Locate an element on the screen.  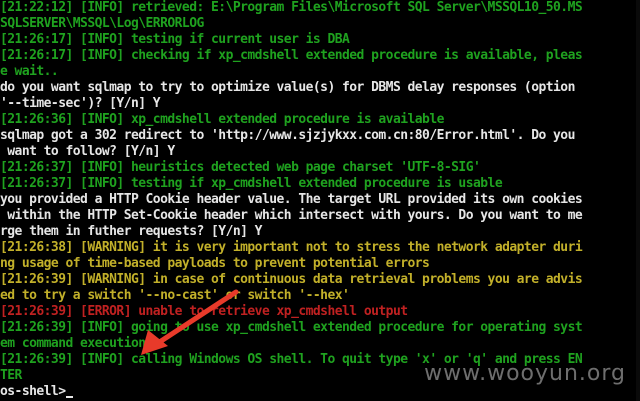
console-line: rge them in futher requests? [Y/n] Y is located at coordinates (131, 231).